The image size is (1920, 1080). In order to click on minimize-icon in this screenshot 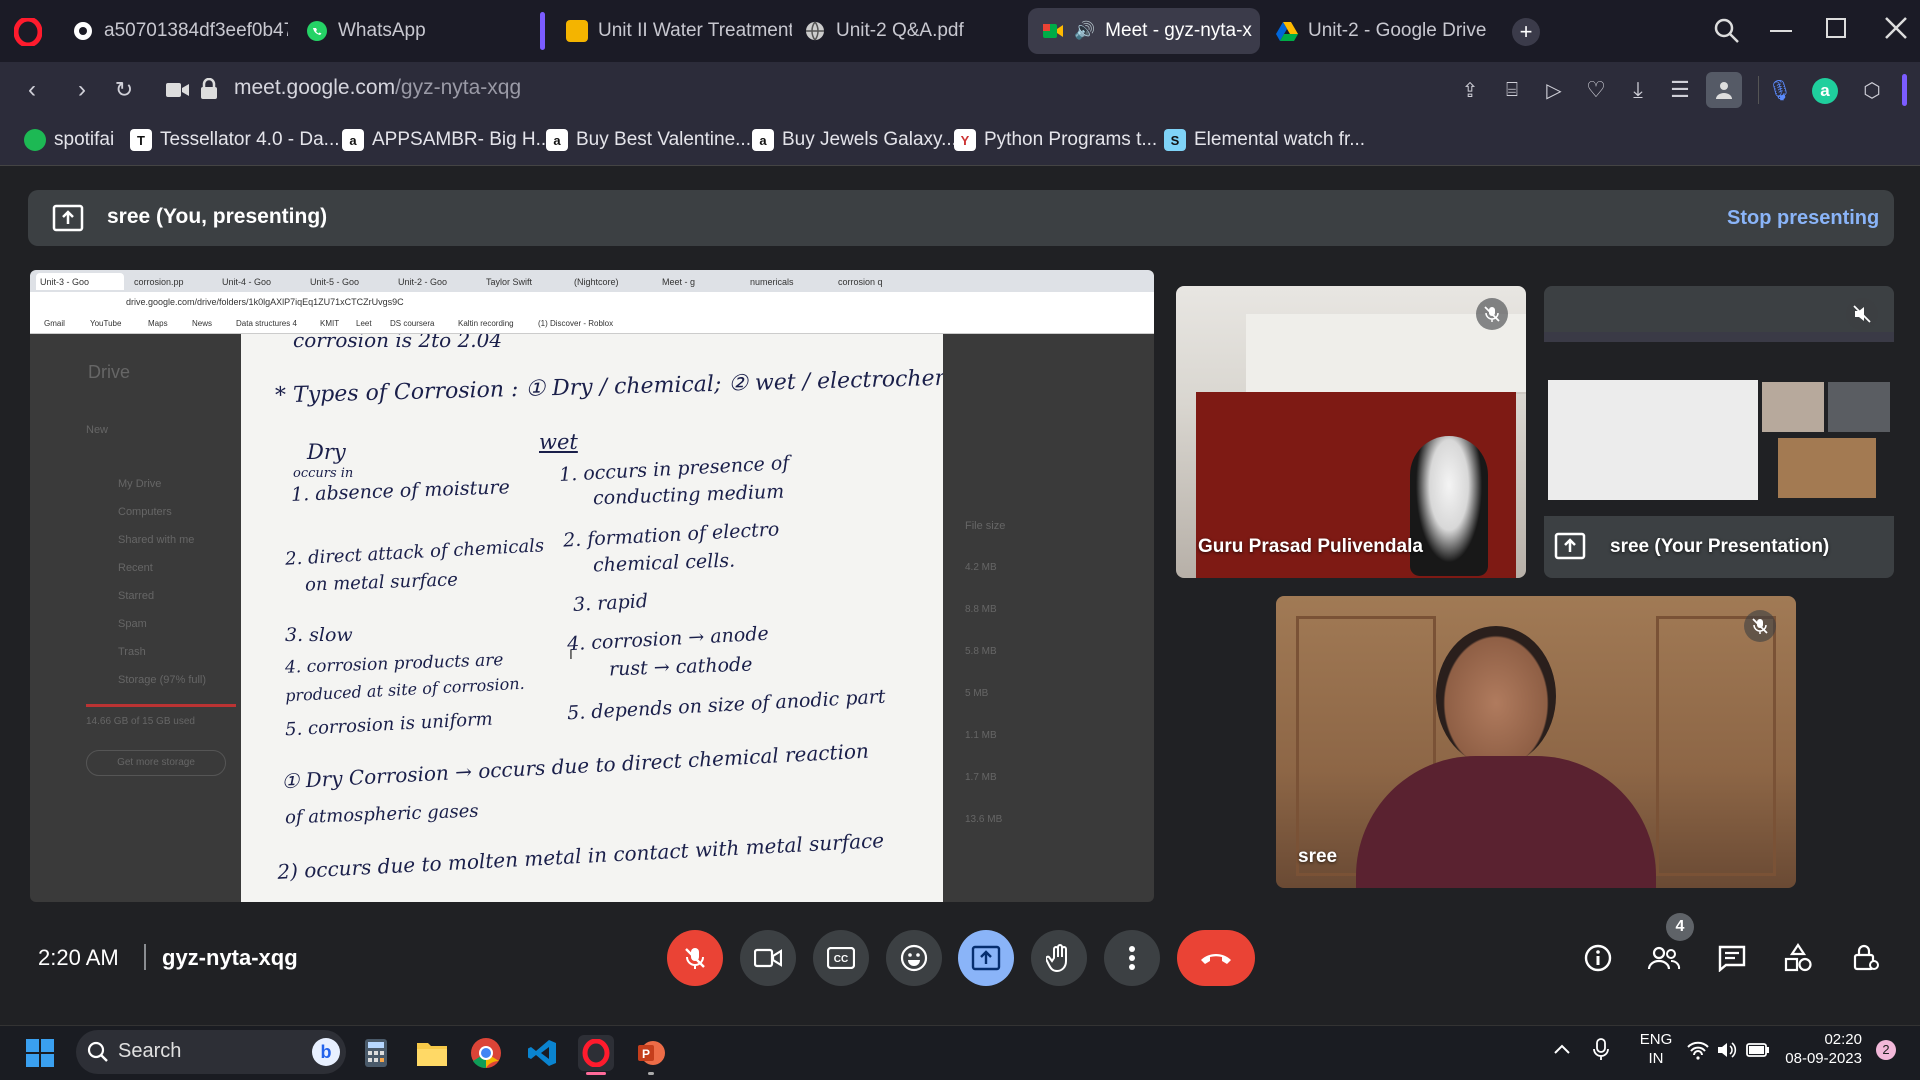, I will do `click(1781, 31)`.